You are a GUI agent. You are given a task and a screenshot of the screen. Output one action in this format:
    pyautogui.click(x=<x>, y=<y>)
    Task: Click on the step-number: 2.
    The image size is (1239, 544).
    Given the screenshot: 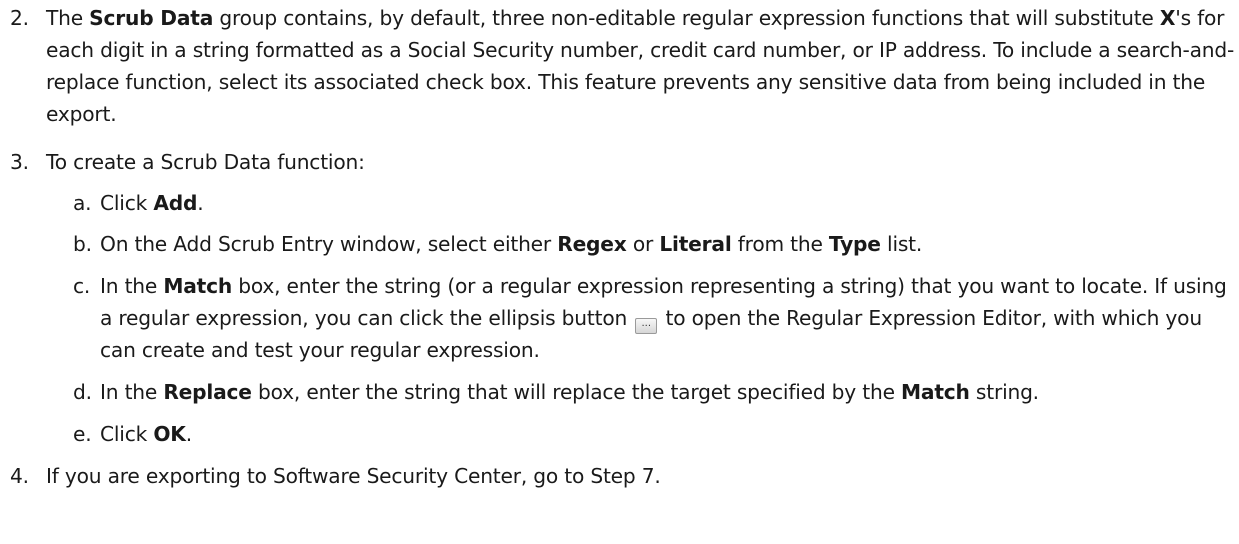 What is the action you would take?
    pyautogui.click(x=19, y=18)
    